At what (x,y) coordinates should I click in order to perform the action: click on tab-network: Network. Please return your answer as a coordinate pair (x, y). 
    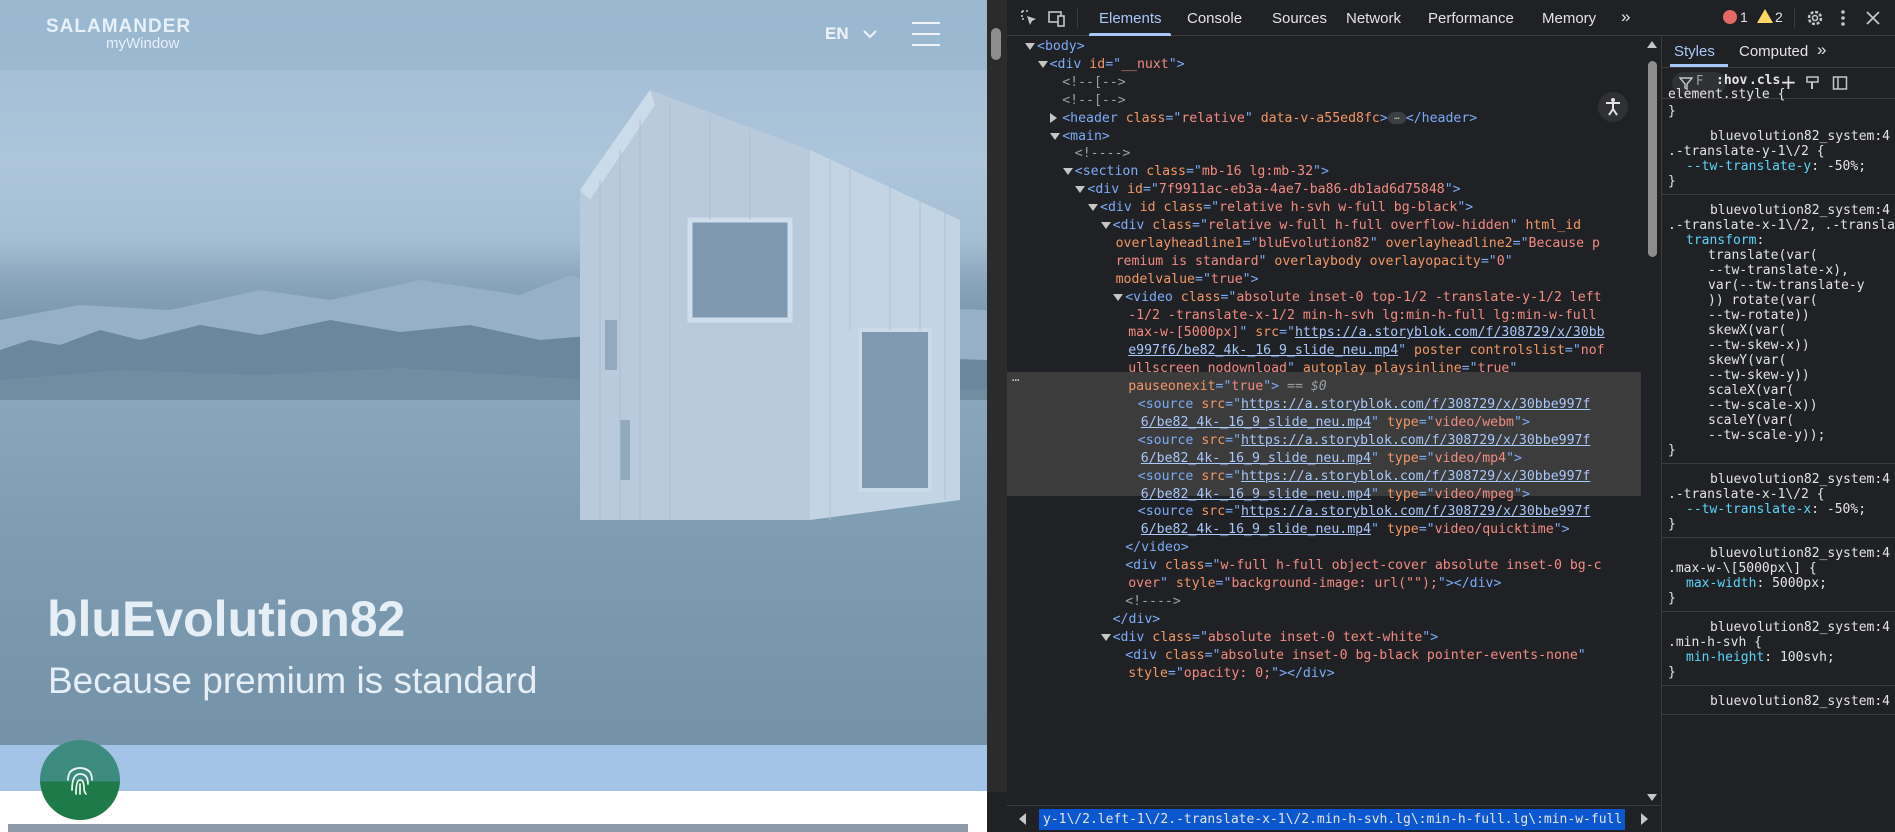
    Looking at the image, I should click on (1373, 18).